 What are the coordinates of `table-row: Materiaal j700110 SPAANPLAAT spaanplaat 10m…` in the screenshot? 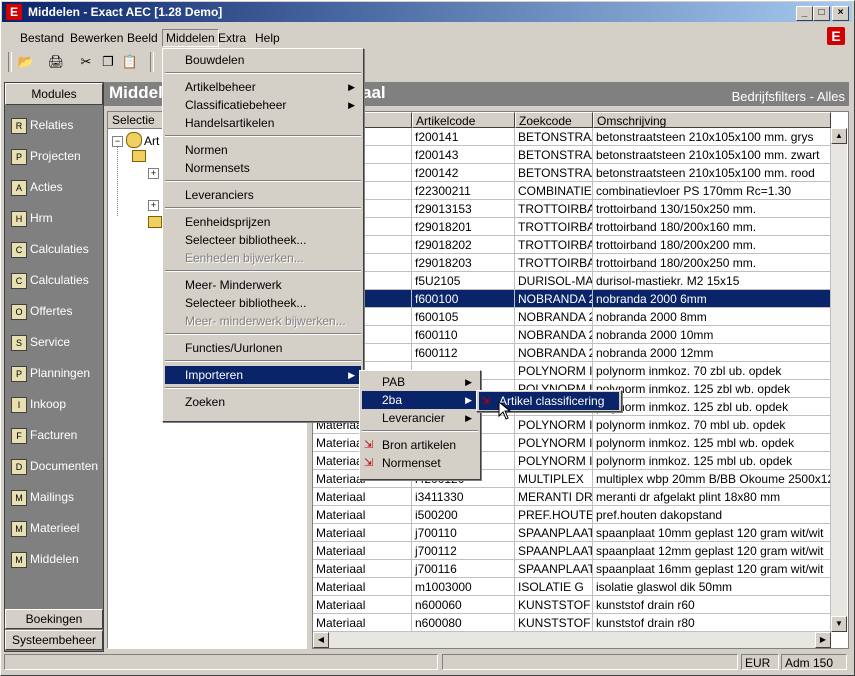 It's located at (572, 533).